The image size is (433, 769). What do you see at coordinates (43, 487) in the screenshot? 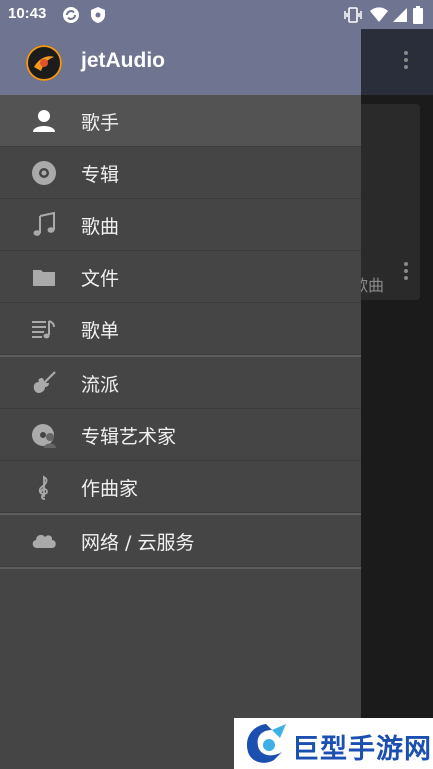
I see `treble-clef-icon` at bounding box center [43, 487].